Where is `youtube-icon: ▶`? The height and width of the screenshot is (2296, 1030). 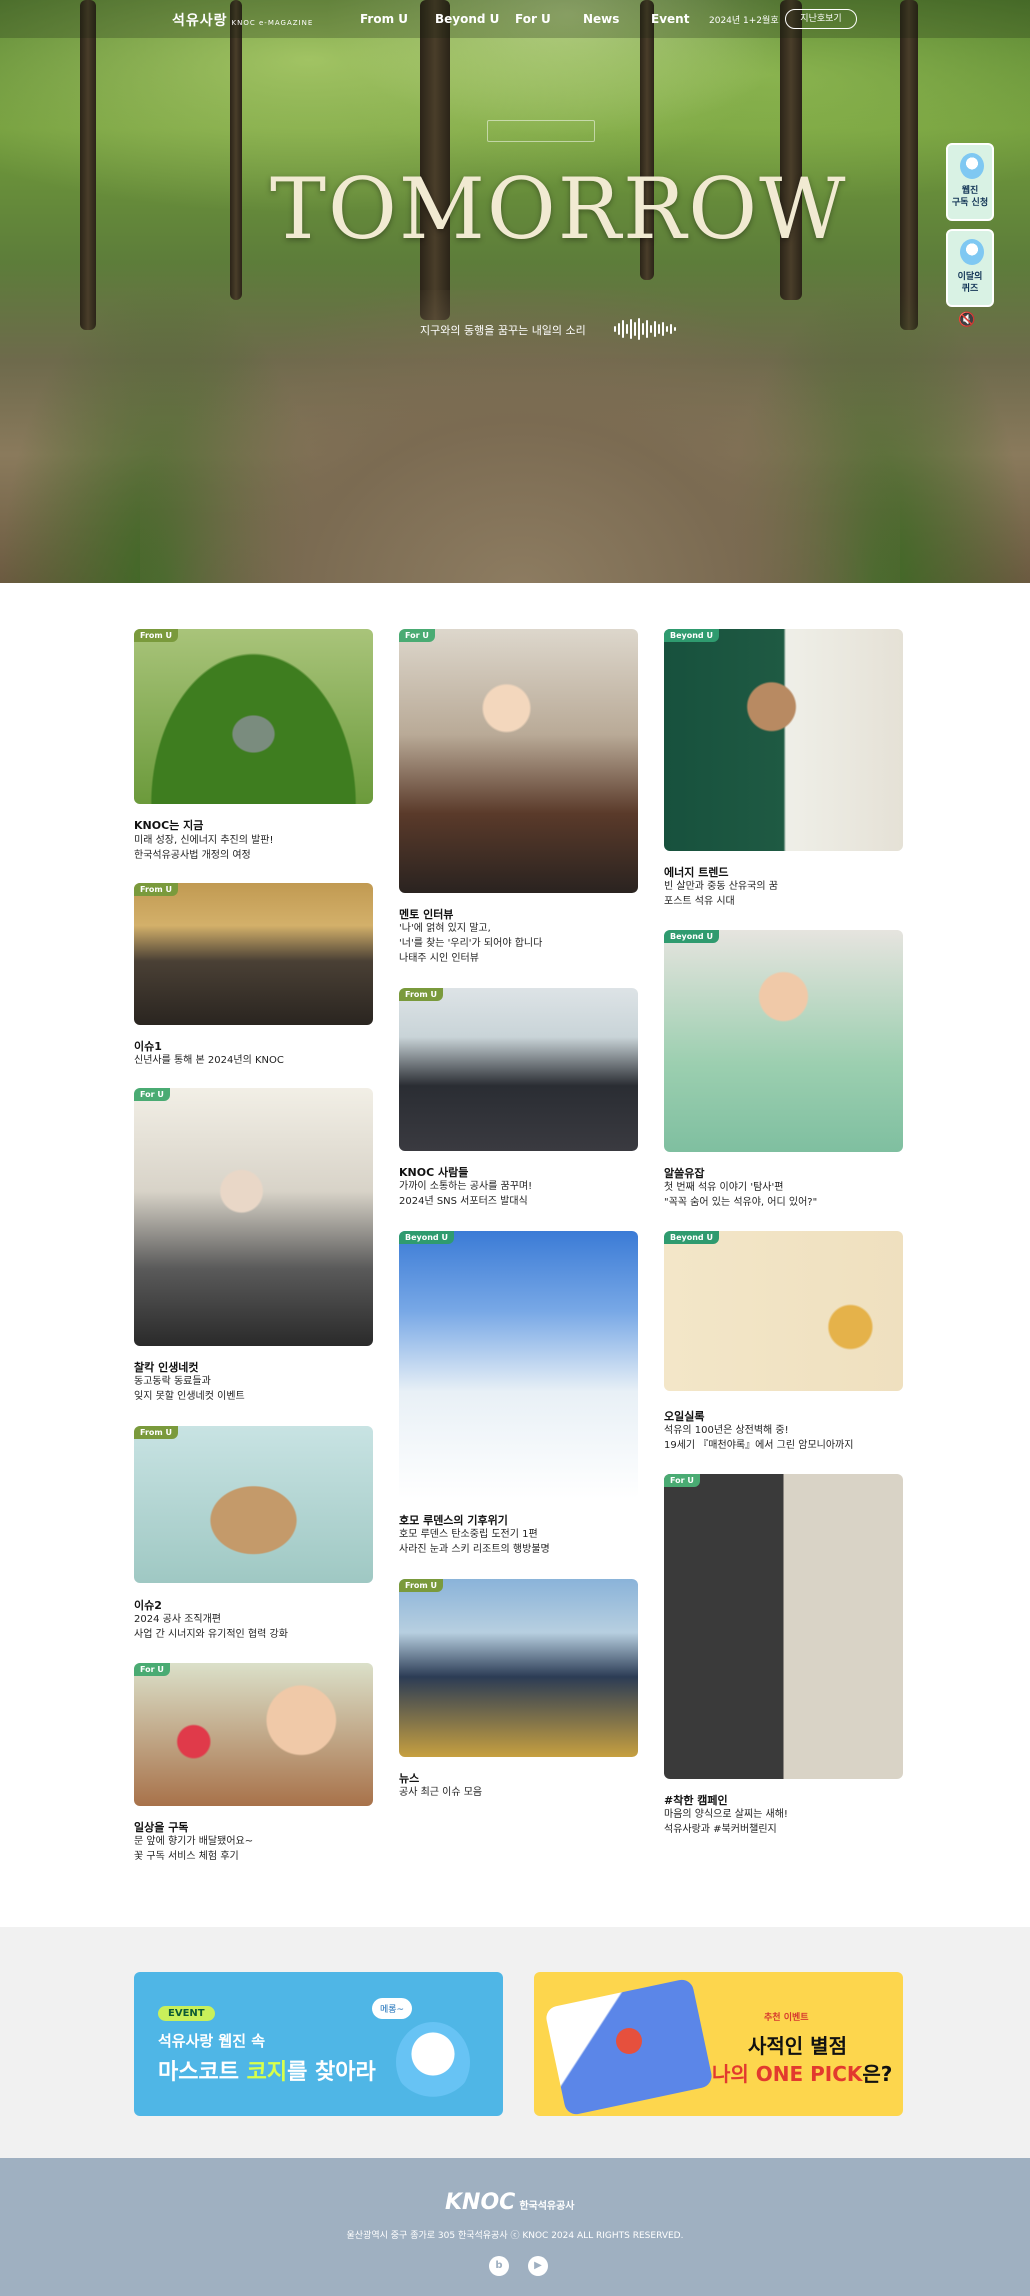
youtube-icon: ▶ is located at coordinates (538, 2266).